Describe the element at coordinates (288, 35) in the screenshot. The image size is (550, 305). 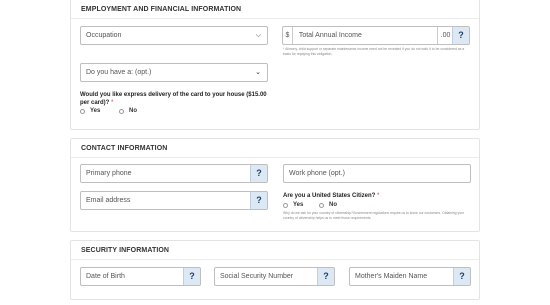
I see `currency-symbol: $` at that location.